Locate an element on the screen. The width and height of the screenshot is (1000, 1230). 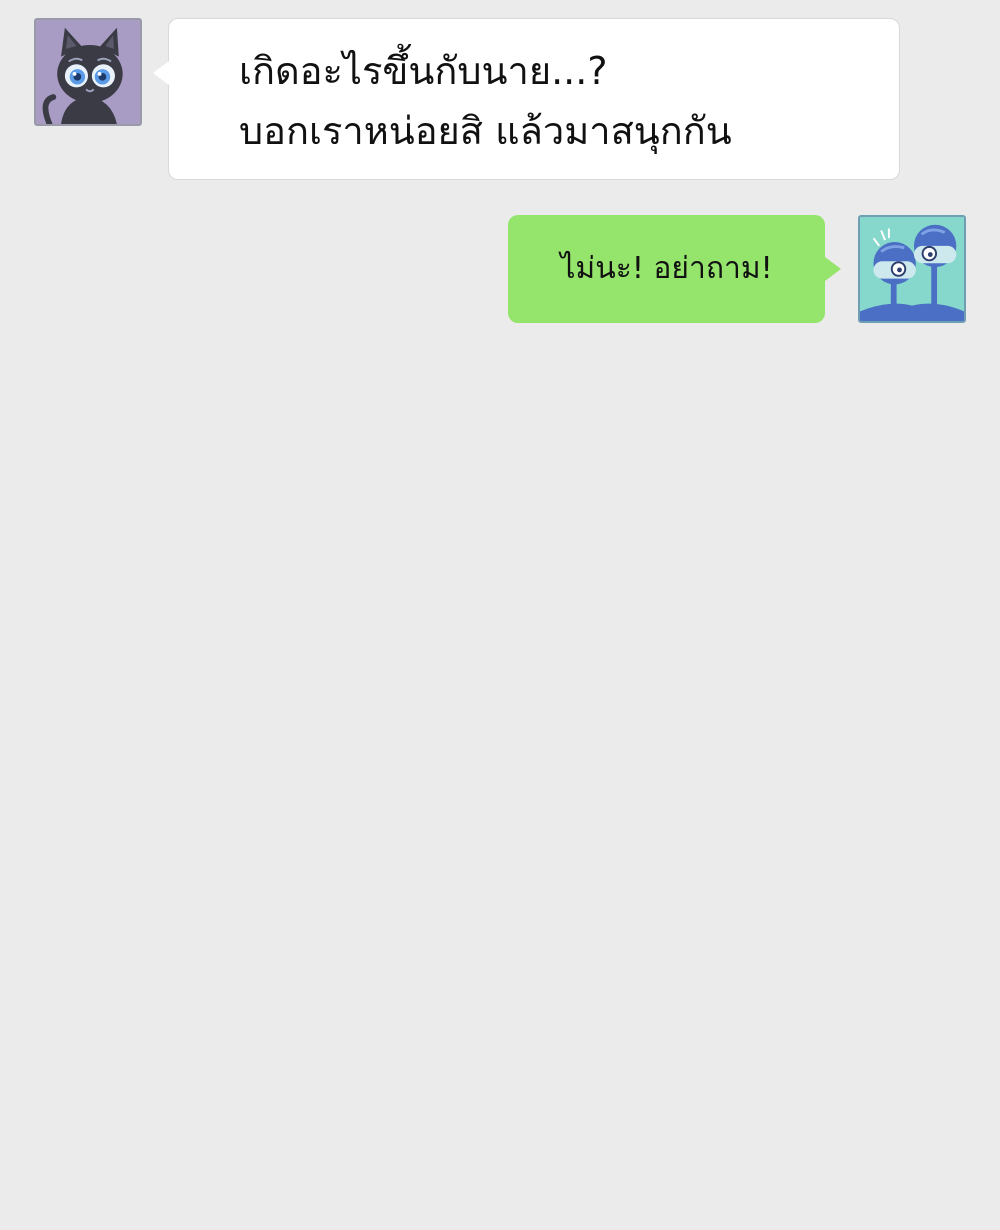
message-text-line: ไม่นะ! อย่าถาม! is located at coordinates (666, 268).